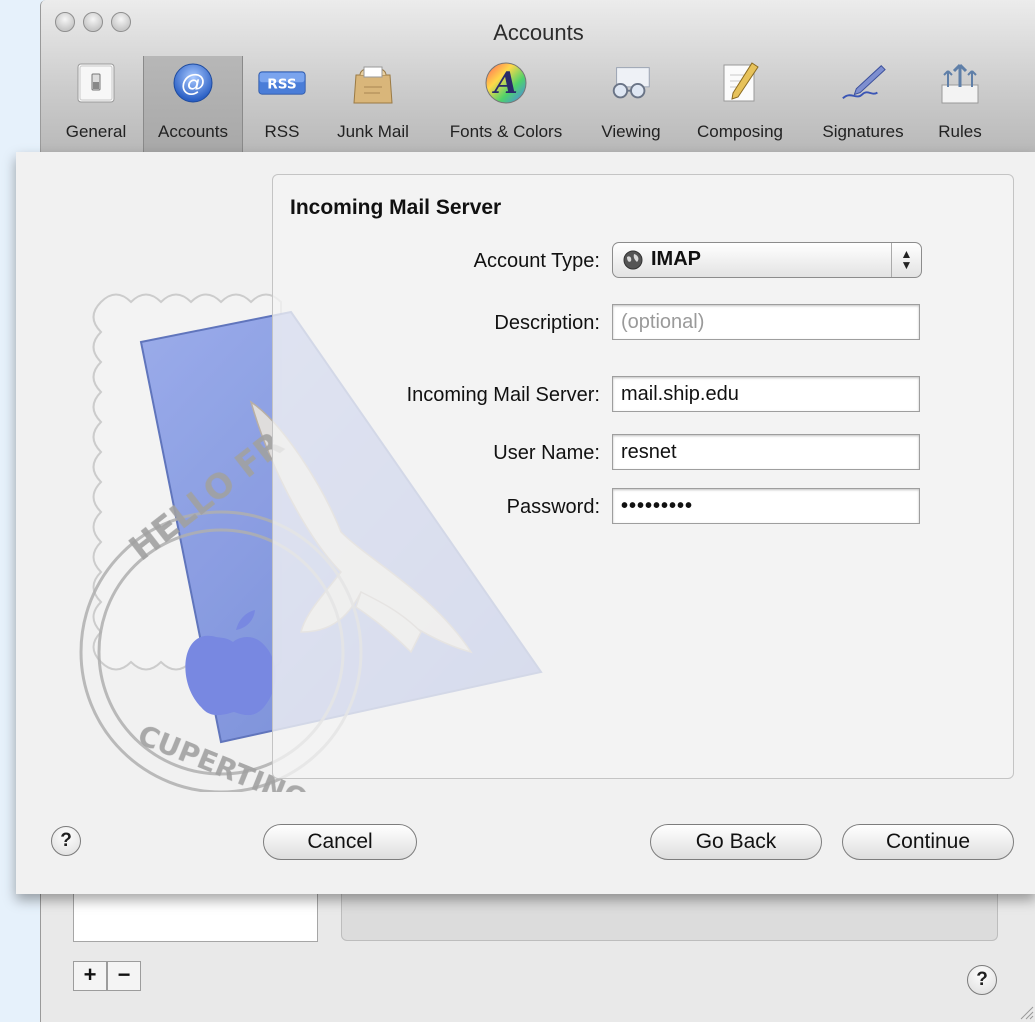  What do you see at coordinates (960, 131) in the screenshot?
I see `toolbar-label: Rules` at bounding box center [960, 131].